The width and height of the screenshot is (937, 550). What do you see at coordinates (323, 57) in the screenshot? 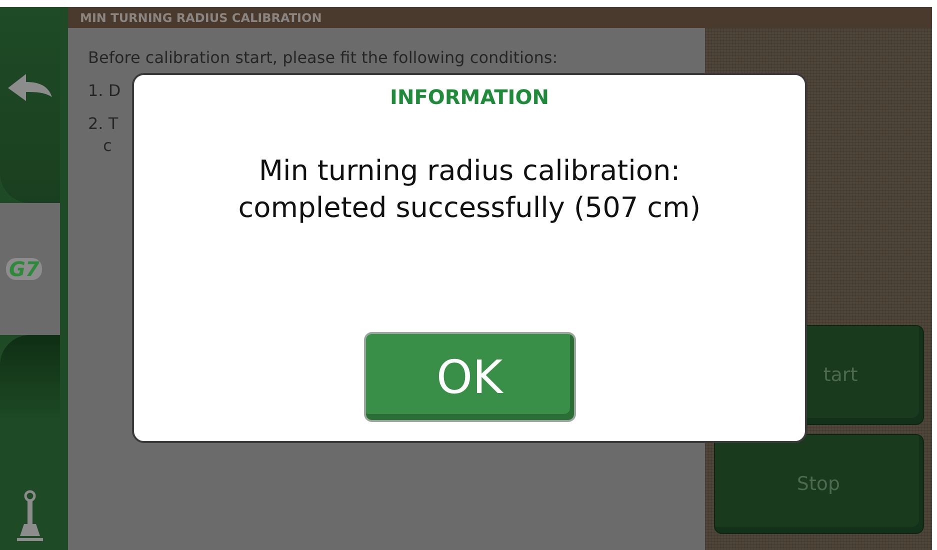
I see `instruction-text: Before calibration start, please fit the following conditions:` at bounding box center [323, 57].